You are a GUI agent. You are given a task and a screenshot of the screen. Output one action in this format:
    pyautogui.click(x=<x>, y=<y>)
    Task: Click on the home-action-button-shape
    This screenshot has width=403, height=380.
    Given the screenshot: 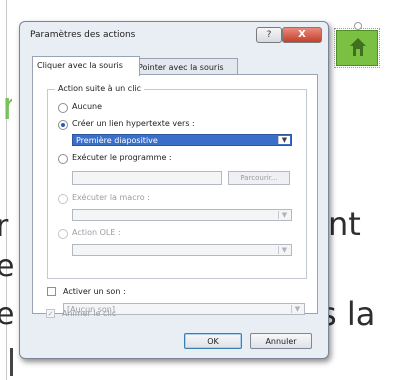 What is the action you would take?
    pyautogui.click(x=357, y=45)
    